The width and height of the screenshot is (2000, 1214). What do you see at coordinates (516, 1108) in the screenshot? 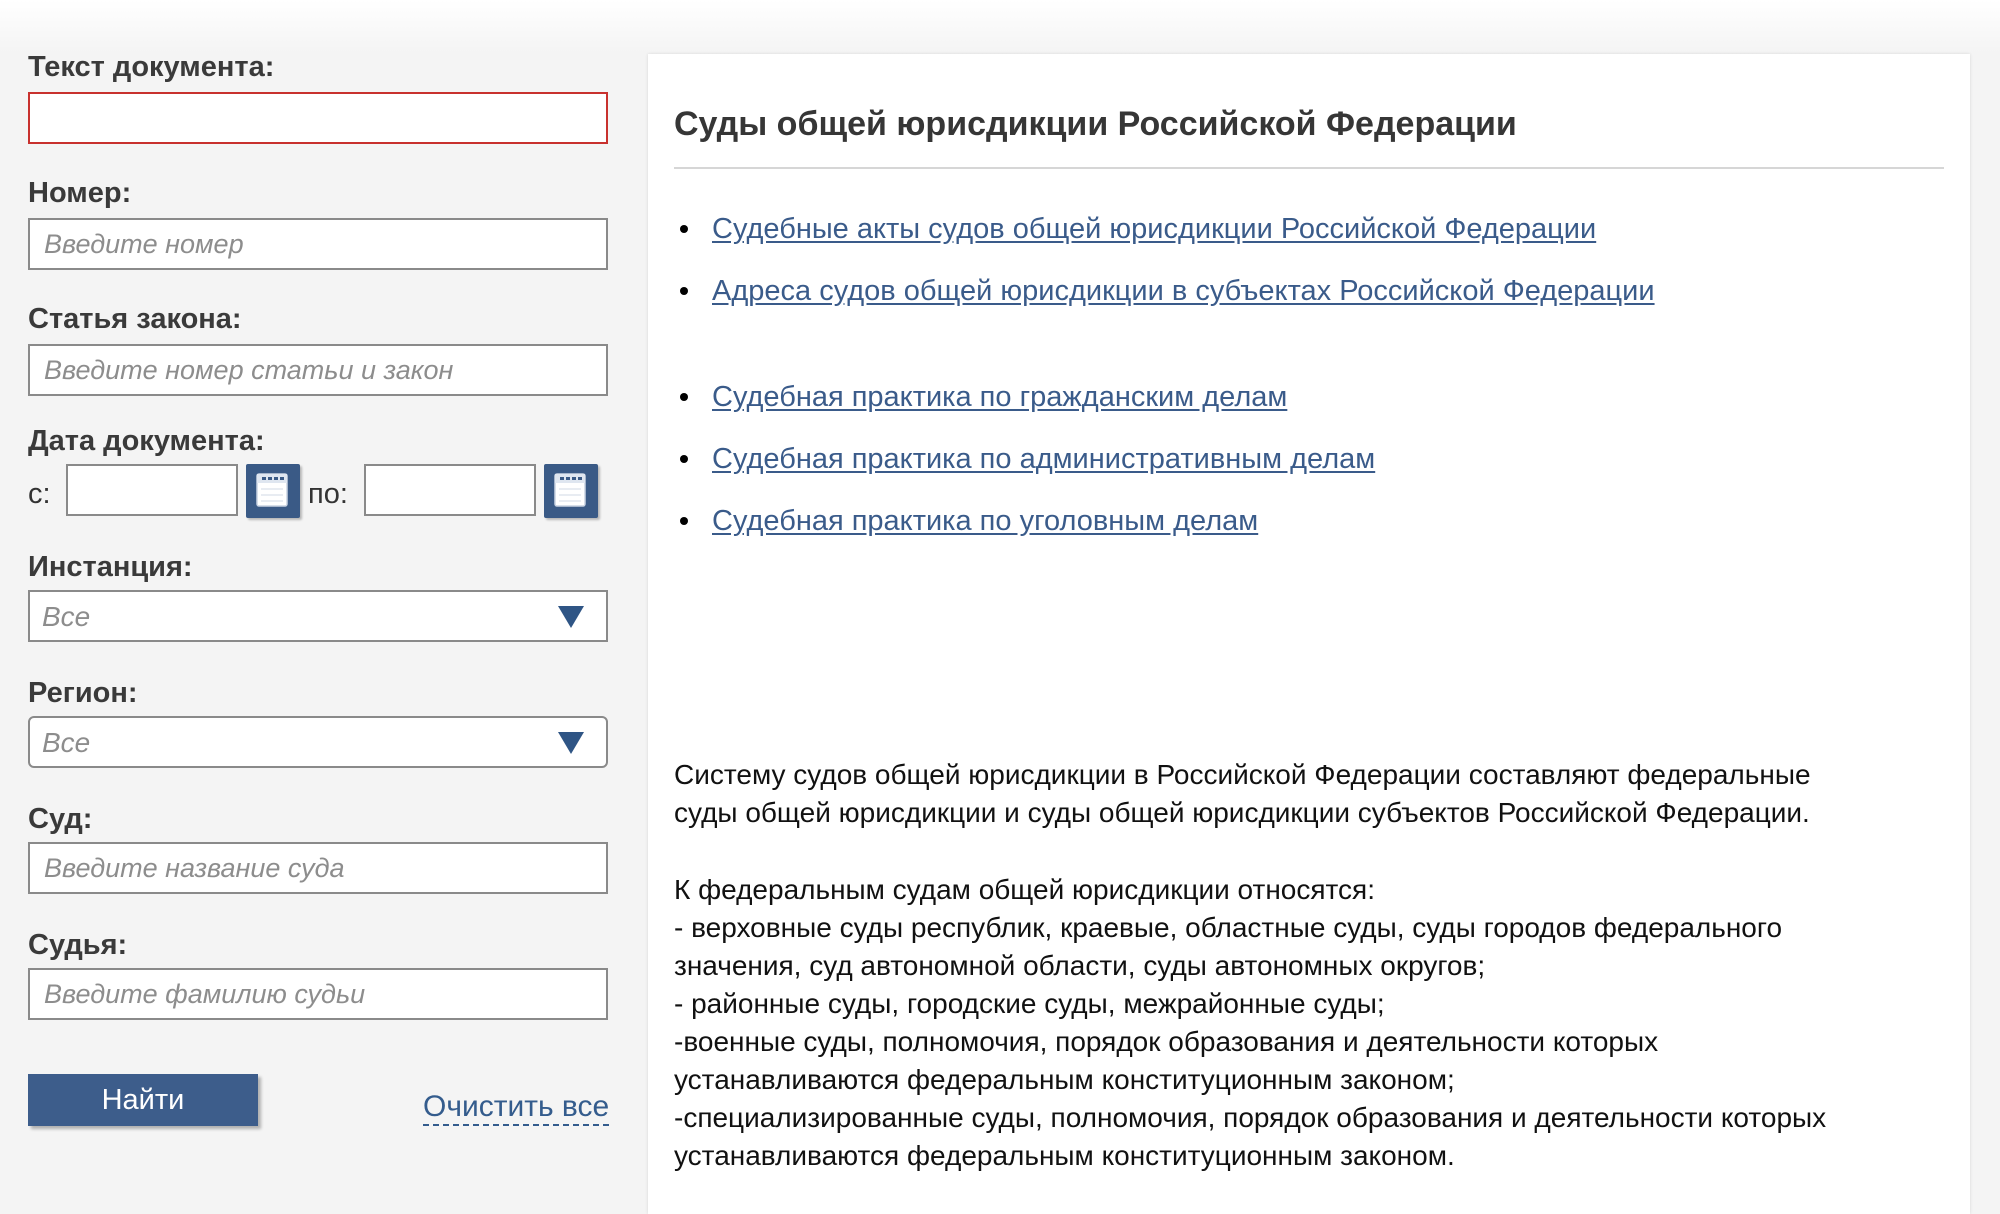
I see `clear-all-link: Очистить все` at bounding box center [516, 1108].